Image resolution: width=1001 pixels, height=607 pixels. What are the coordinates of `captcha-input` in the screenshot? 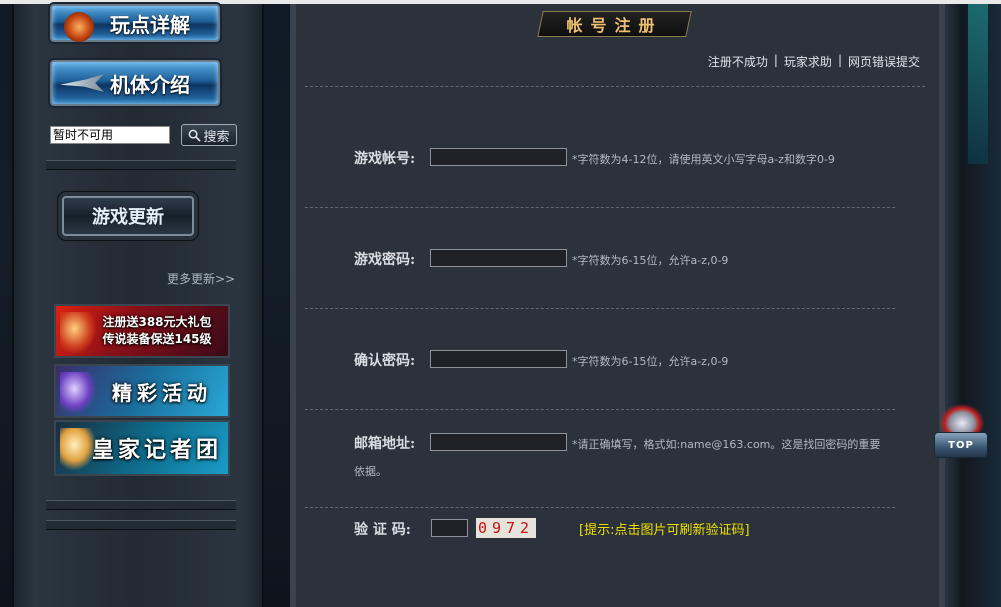 It's located at (449, 528).